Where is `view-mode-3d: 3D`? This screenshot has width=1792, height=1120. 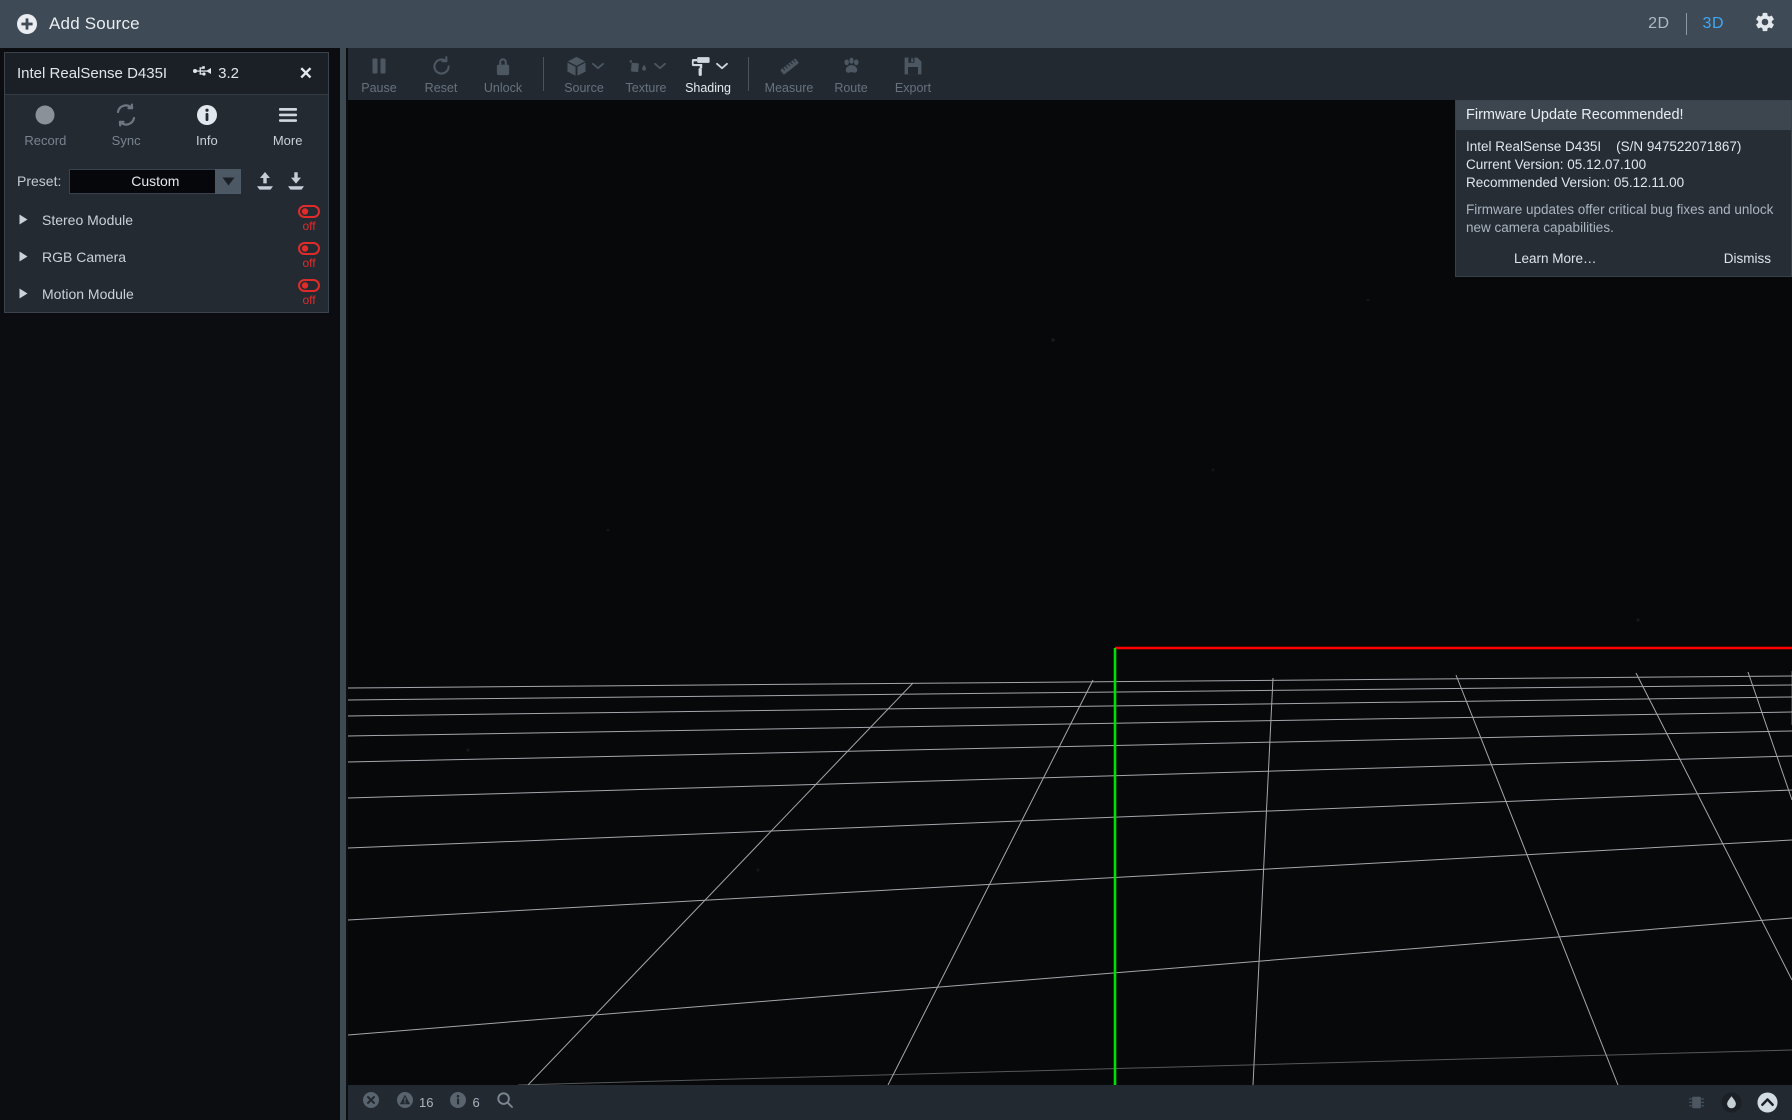
view-mode-3d: 3D is located at coordinates (1713, 24).